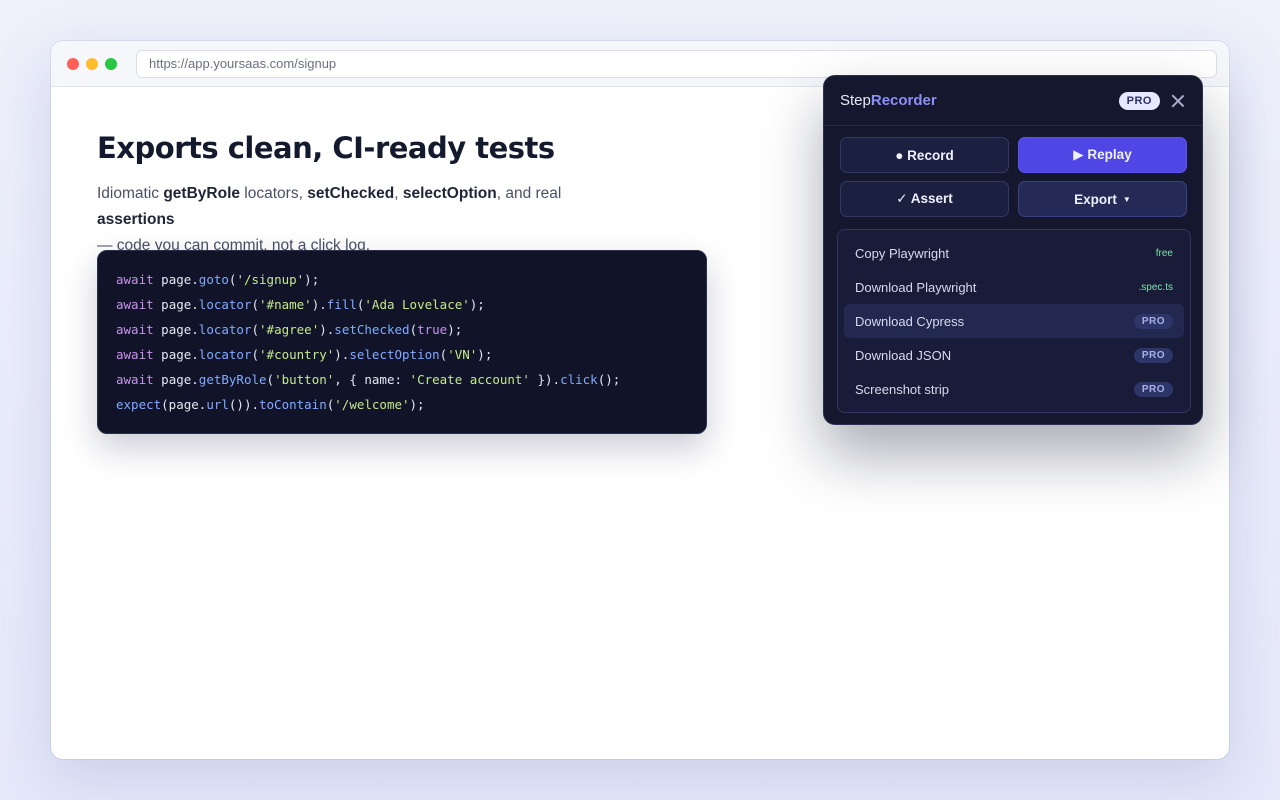  I want to click on subtitle-bold: selectOption, so click(449, 193).